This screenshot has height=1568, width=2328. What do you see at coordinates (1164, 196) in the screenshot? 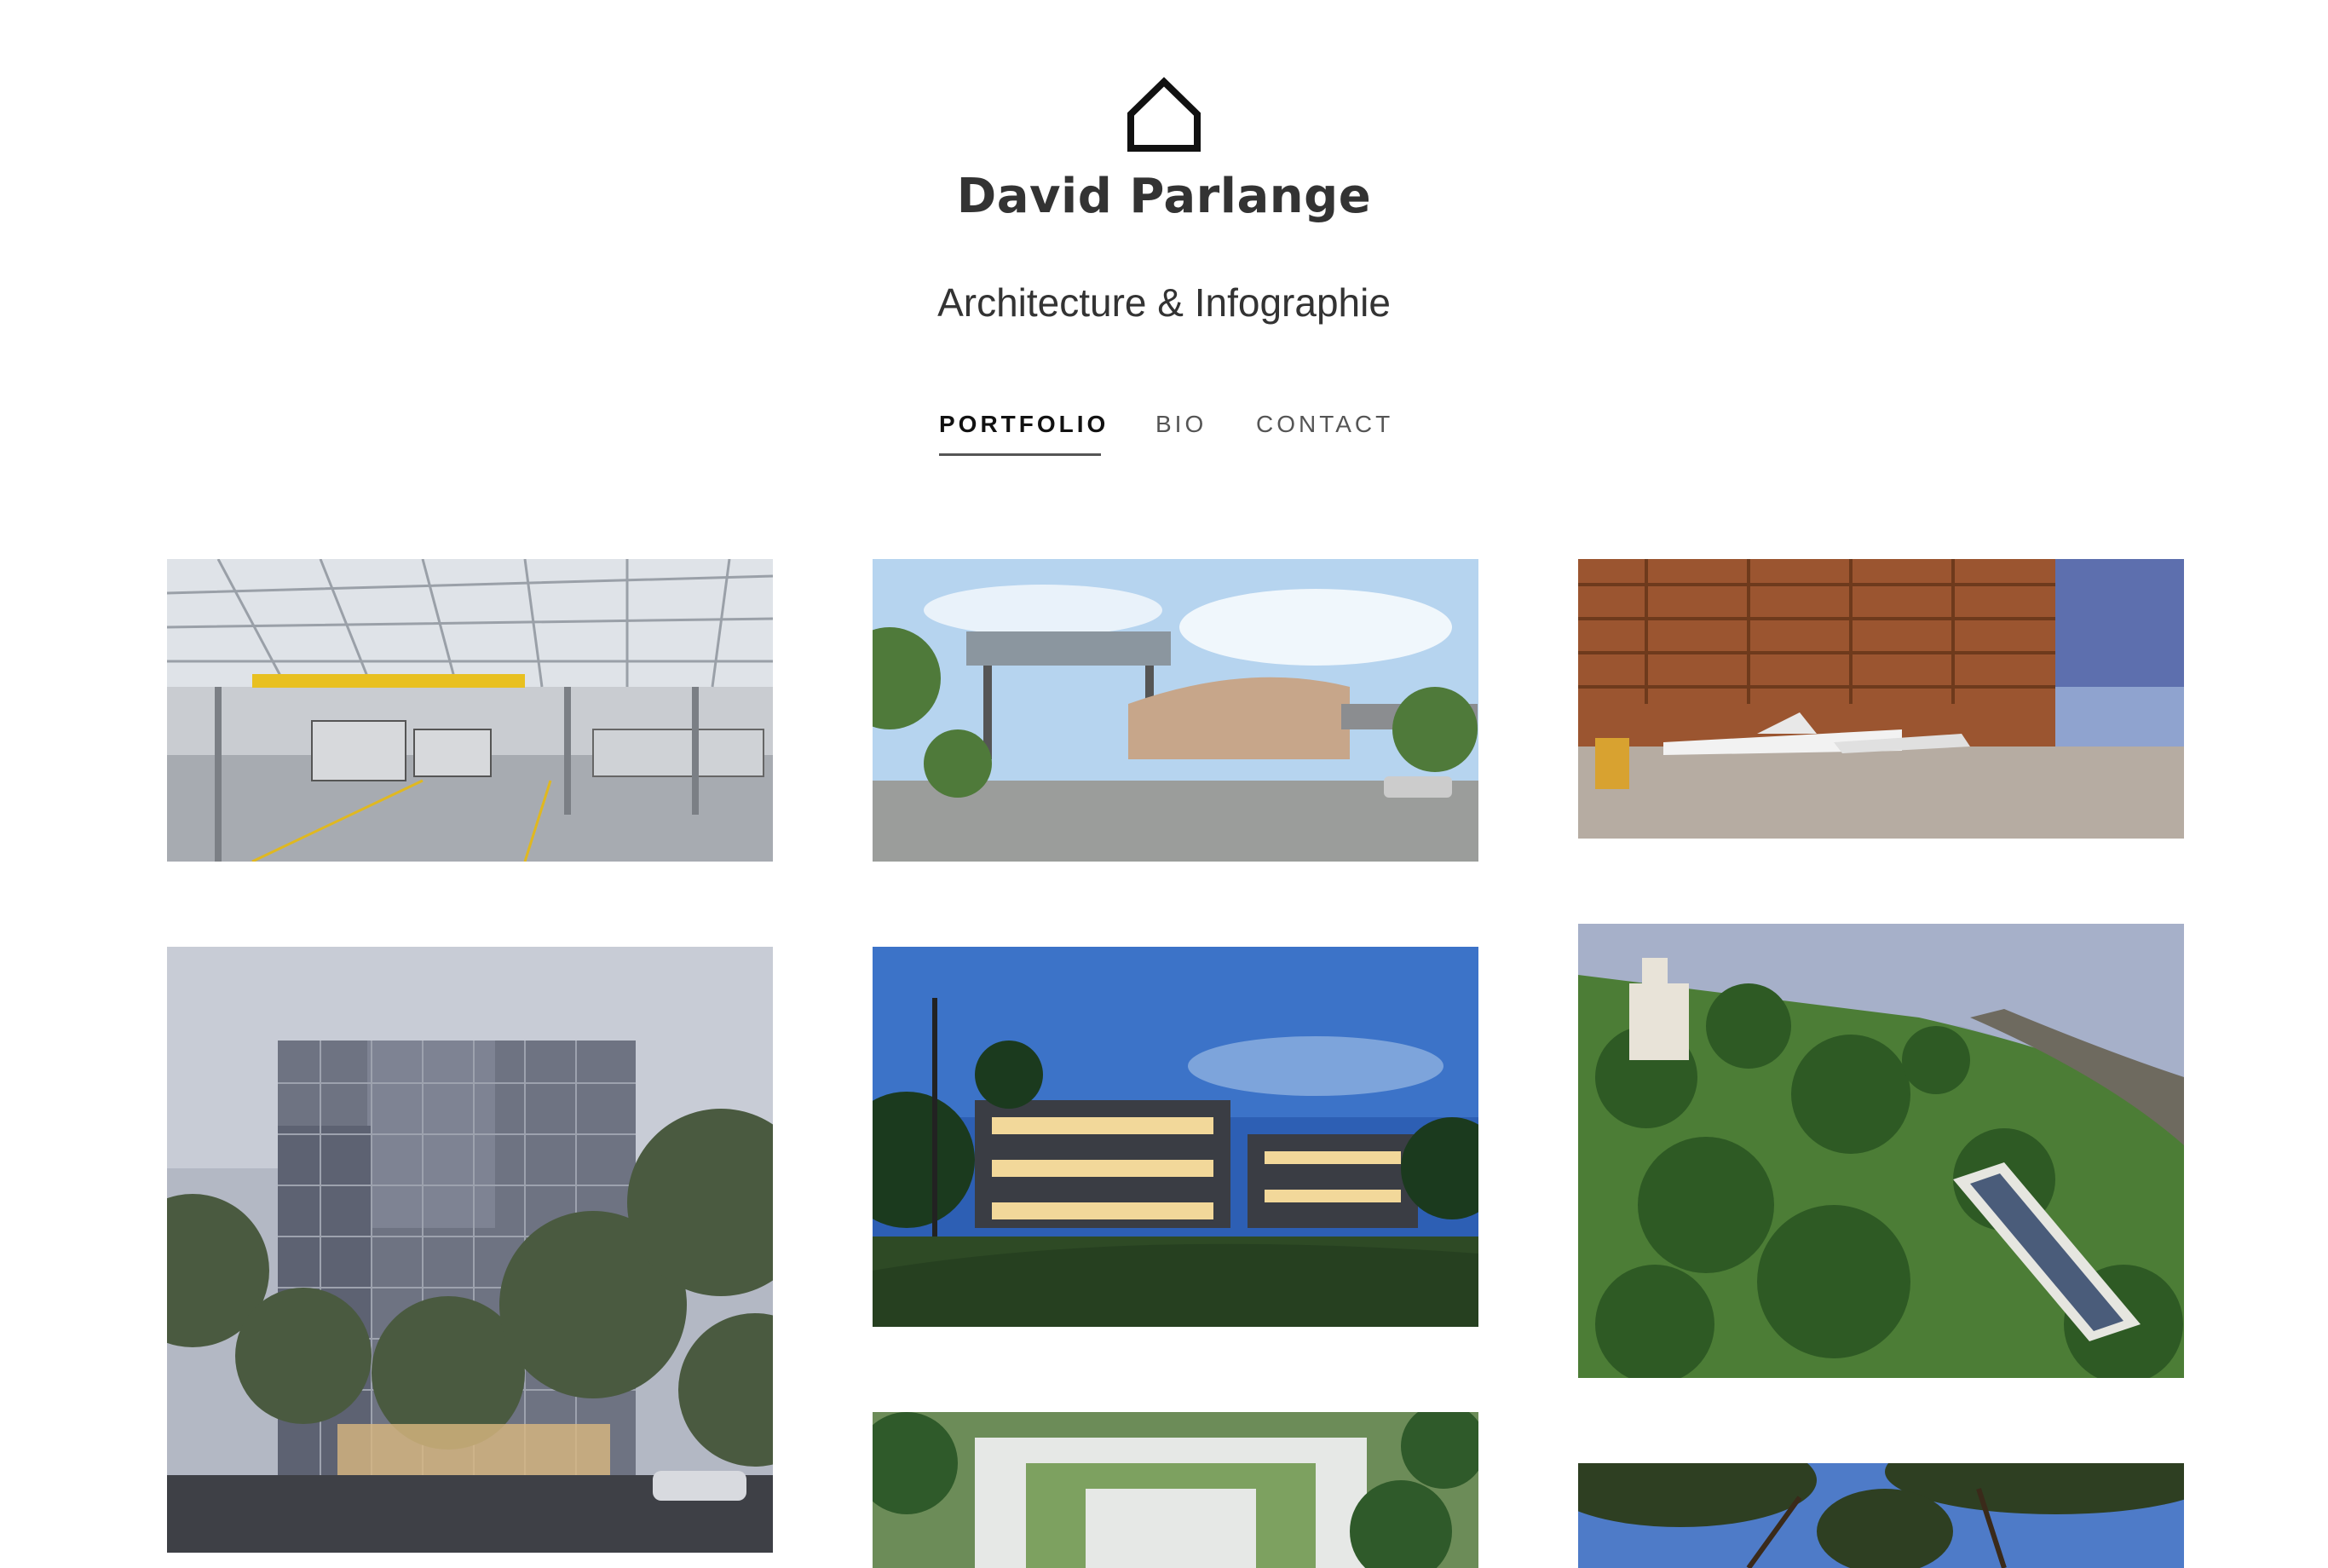
I see `site-title: David Parlange` at bounding box center [1164, 196].